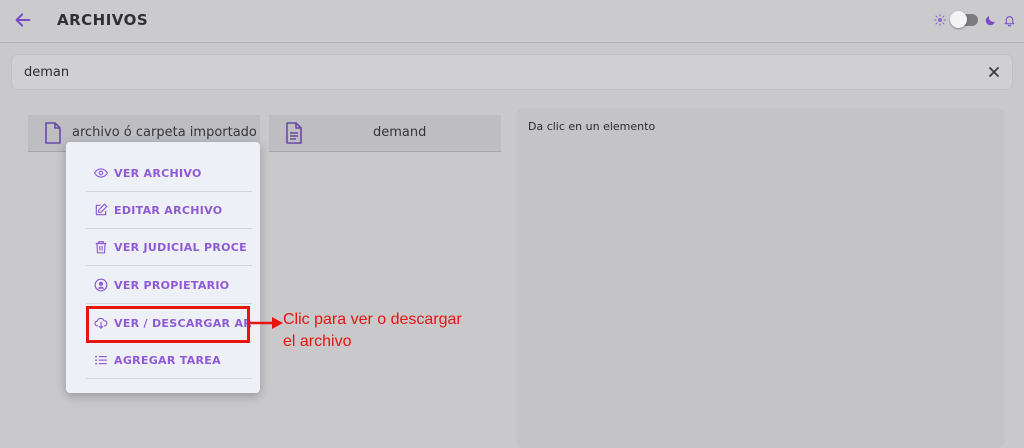  I want to click on theme-toggle, so click(964, 19).